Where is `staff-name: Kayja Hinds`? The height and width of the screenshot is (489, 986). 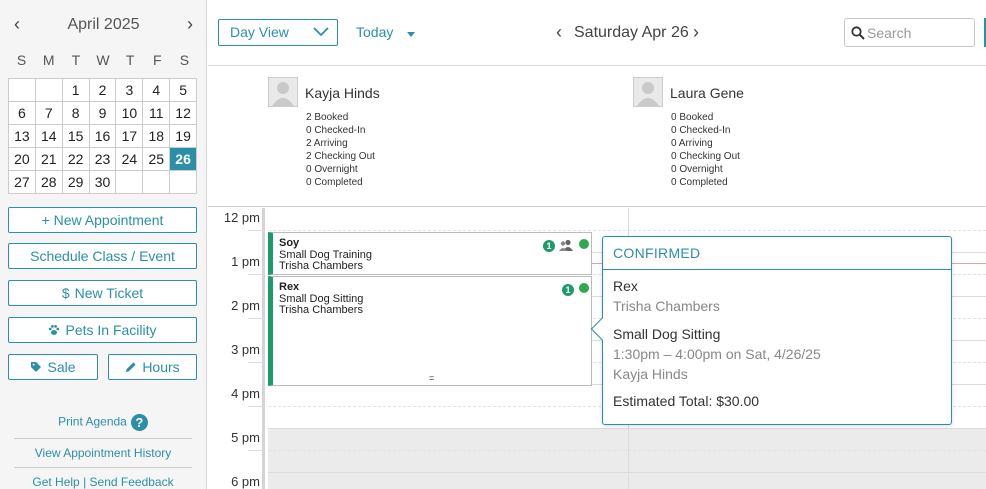
staff-name: Kayja Hinds is located at coordinates (342, 93).